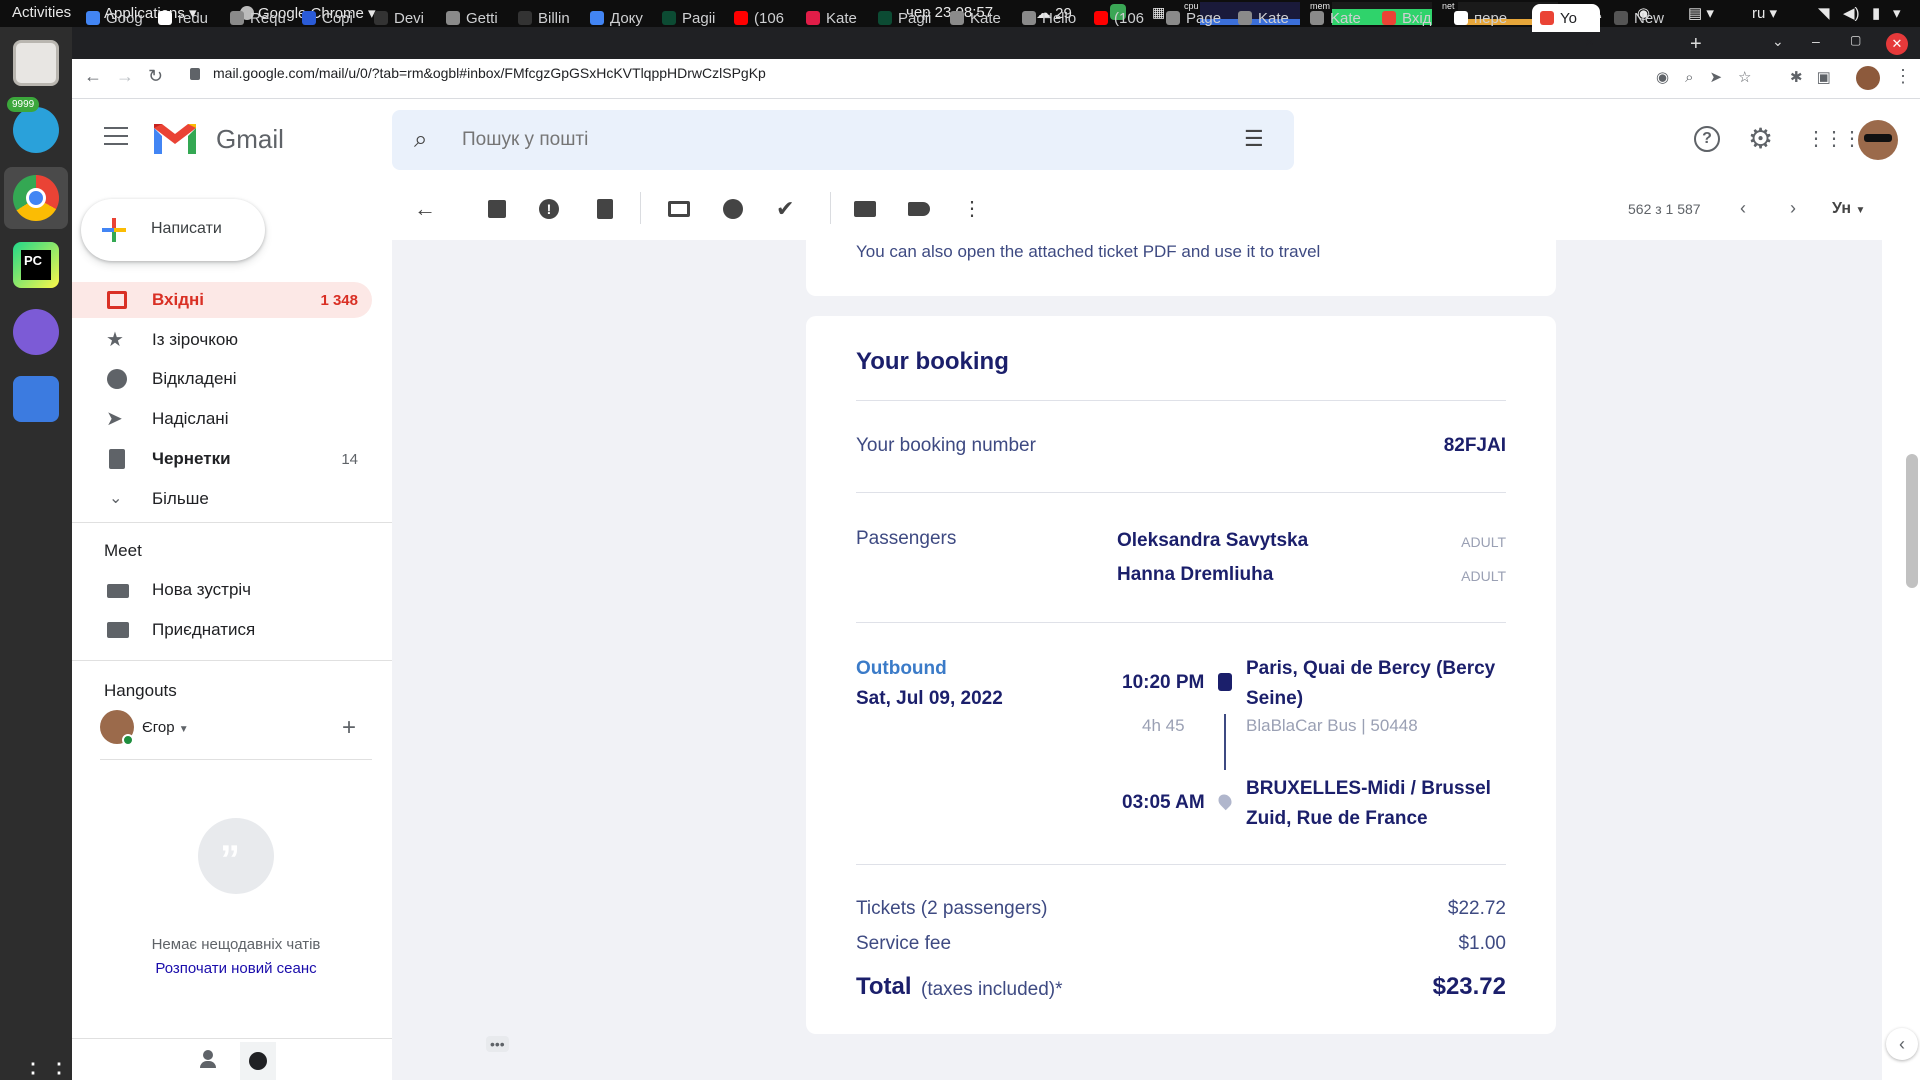  Describe the element at coordinates (1912, 521) in the screenshot. I see `scrollbar-thumb` at that location.